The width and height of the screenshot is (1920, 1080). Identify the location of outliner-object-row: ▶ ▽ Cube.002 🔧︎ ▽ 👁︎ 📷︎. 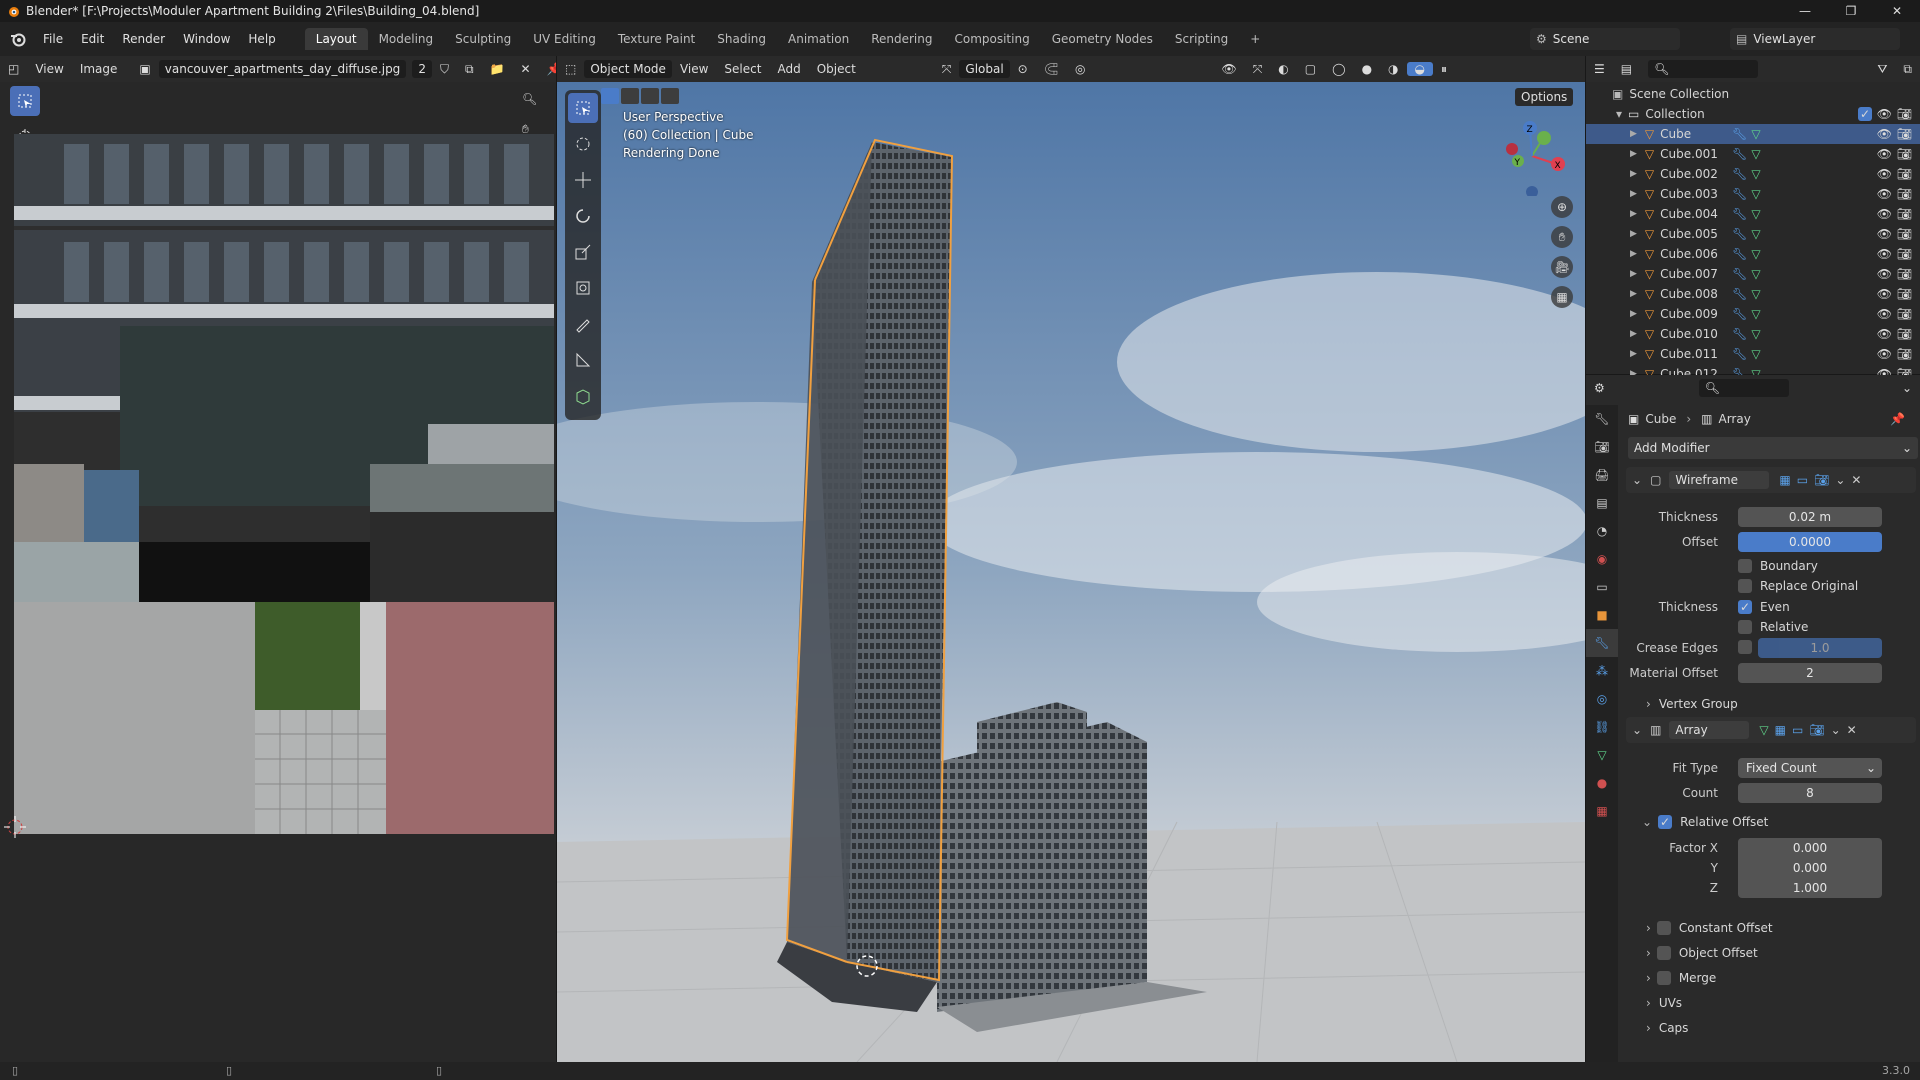
(1753, 174).